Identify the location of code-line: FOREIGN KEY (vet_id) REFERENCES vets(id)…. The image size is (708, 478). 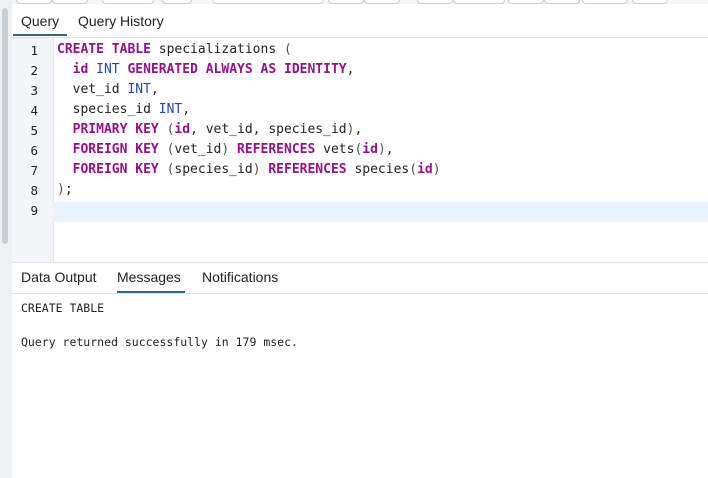
(225, 149).